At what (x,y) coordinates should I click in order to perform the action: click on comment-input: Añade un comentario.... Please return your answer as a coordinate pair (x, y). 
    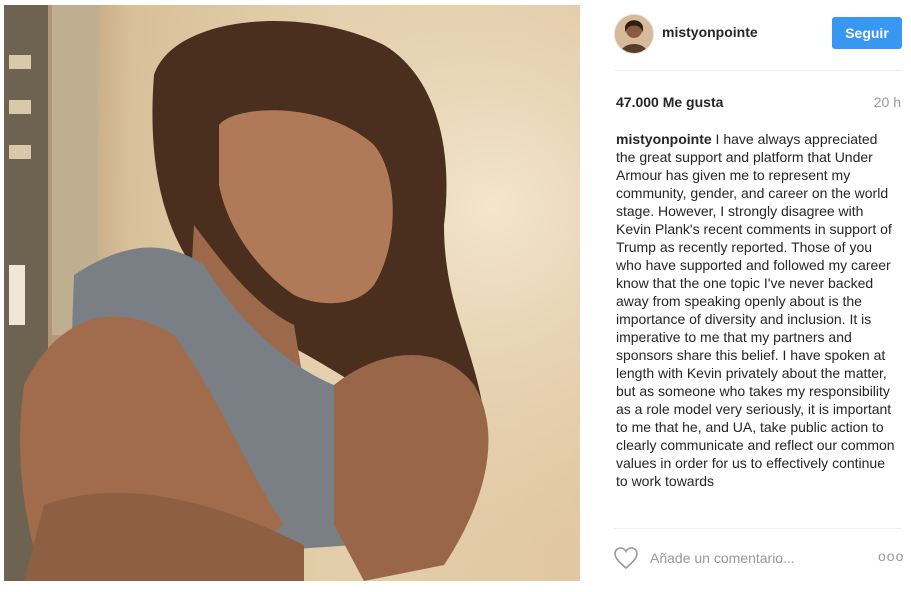
    Looking at the image, I should click on (722, 558).